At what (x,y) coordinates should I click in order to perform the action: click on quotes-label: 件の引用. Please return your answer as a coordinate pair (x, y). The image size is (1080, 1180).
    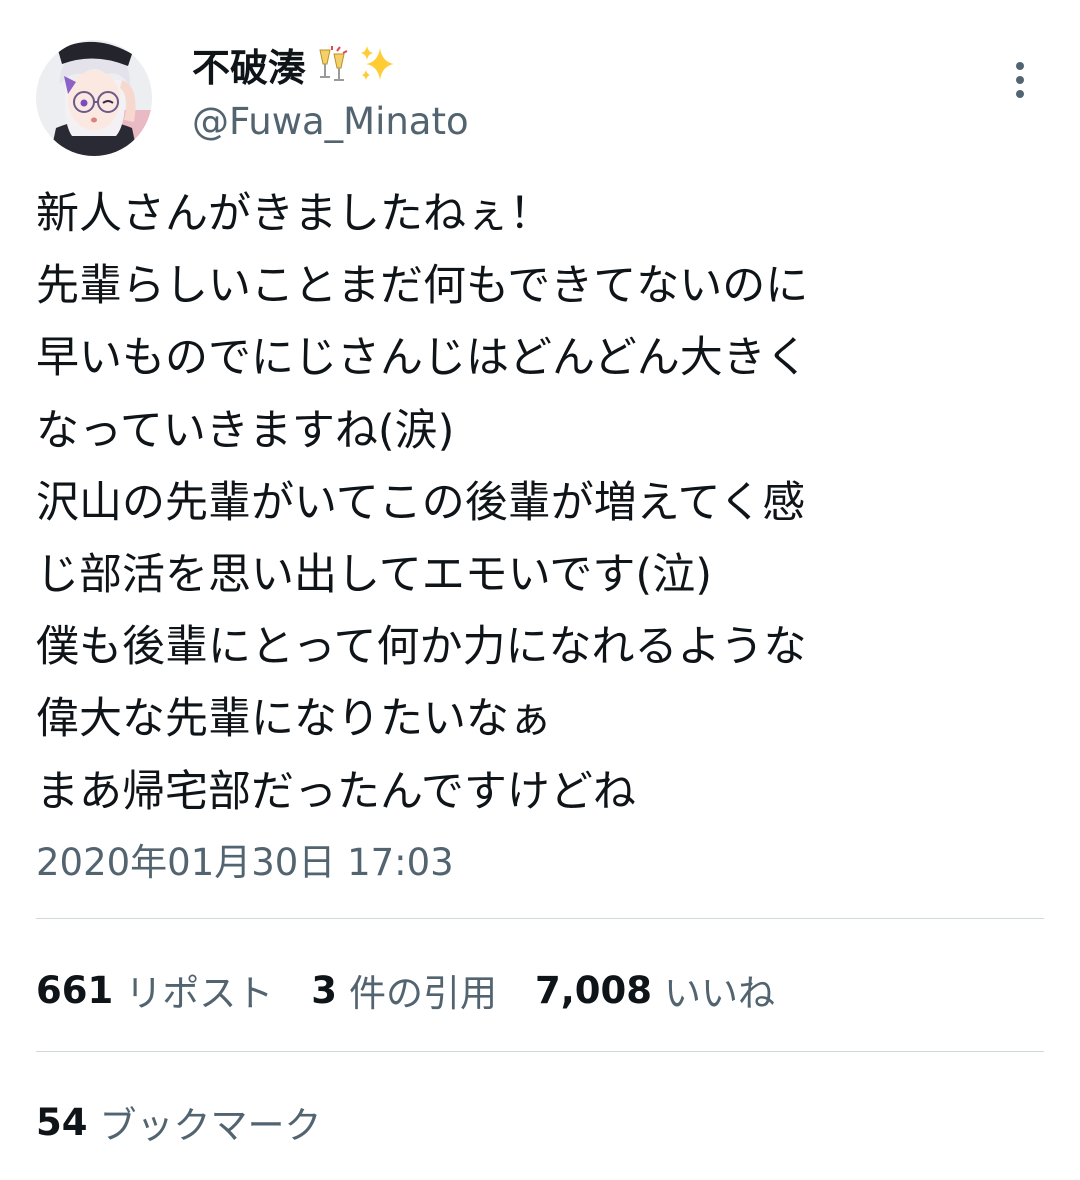
    Looking at the image, I should click on (422, 993).